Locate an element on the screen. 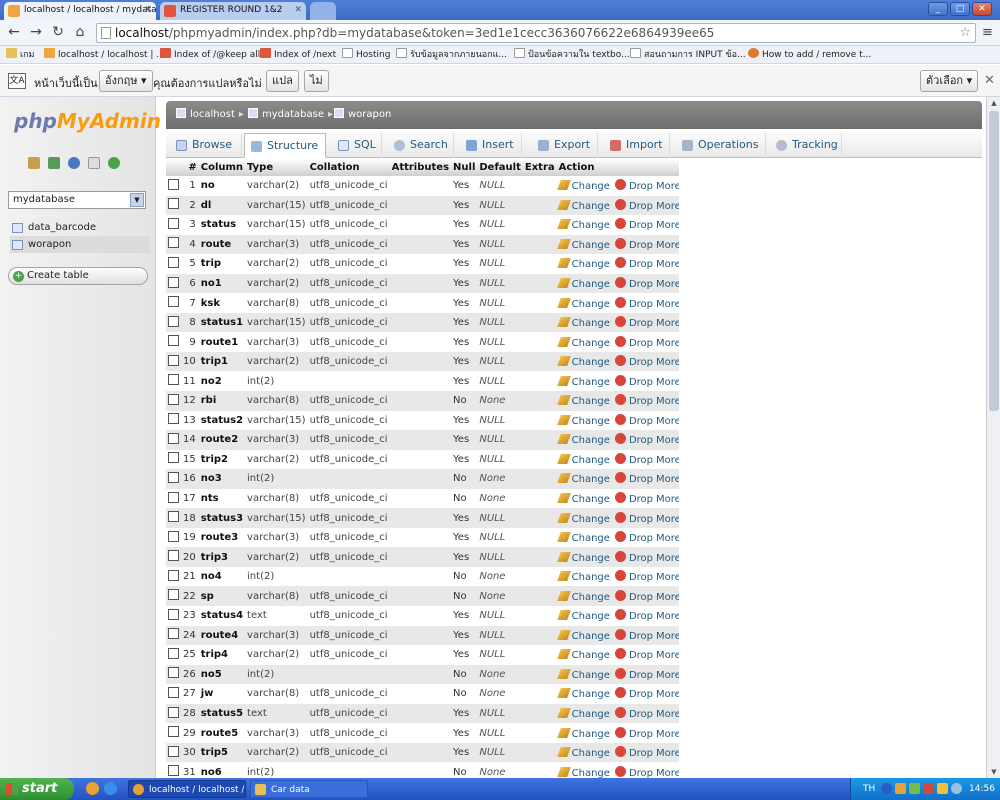 The height and width of the screenshot is (800, 1000). start-button: start is located at coordinates (37, 789).